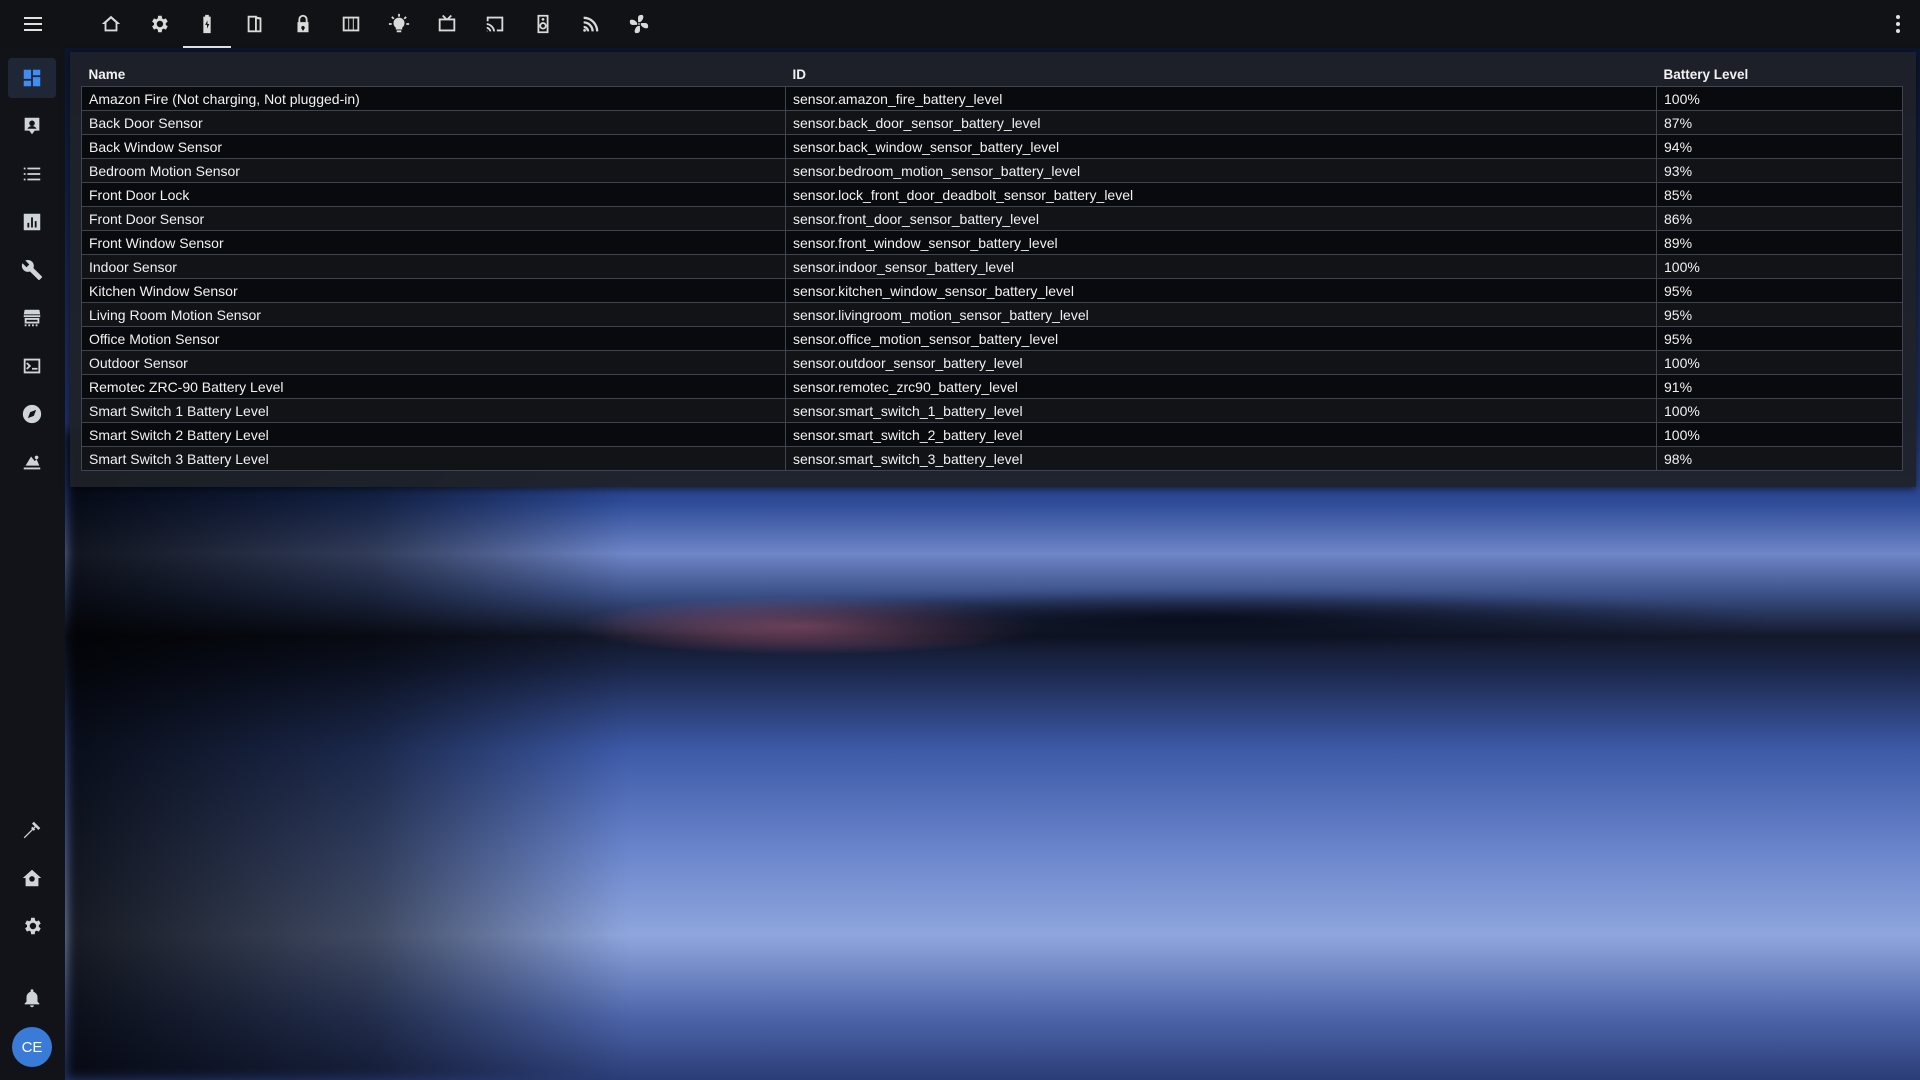  Describe the element at coordinates (433, 122) in the screenshot. I see `cell-name: Back Door Sensor` at that location.